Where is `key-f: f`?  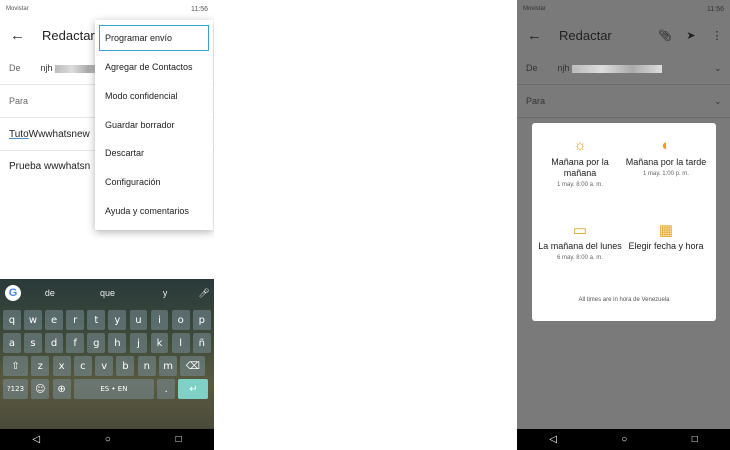
key-f: f is located at coordinates (75, 343).